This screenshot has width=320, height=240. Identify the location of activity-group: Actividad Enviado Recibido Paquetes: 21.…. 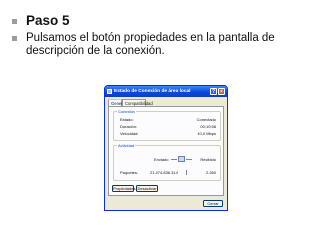
(167, 162).